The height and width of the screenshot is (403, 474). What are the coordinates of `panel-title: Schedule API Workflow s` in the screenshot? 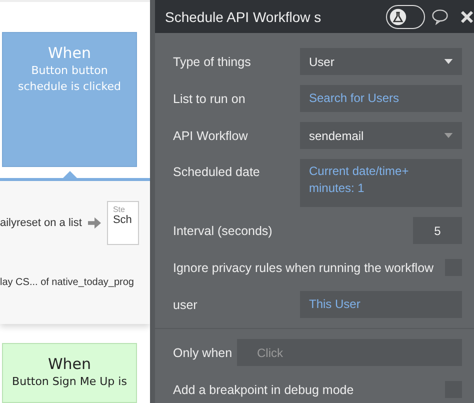 It's located at (243, 16).